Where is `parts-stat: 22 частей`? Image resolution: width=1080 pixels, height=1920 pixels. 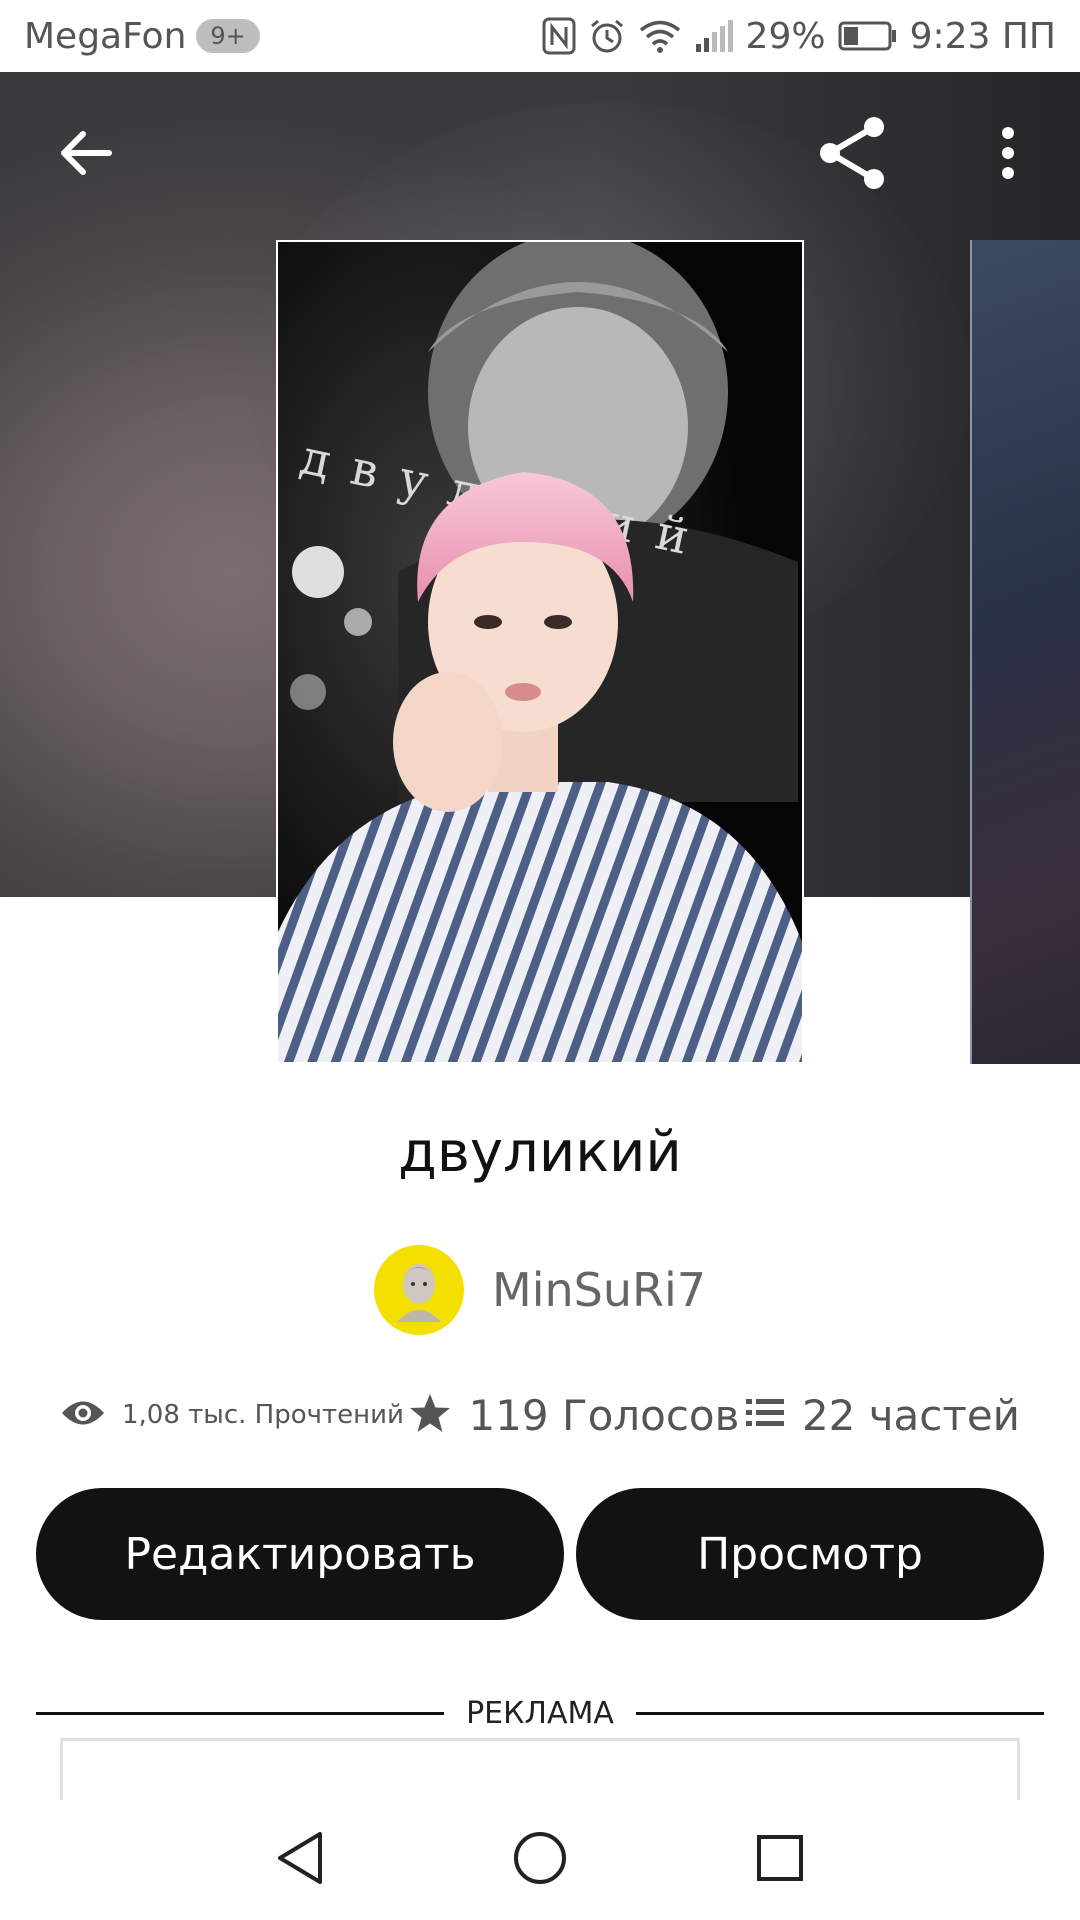 parts-stat: 22 частей is located at coordinates (882, 1415).